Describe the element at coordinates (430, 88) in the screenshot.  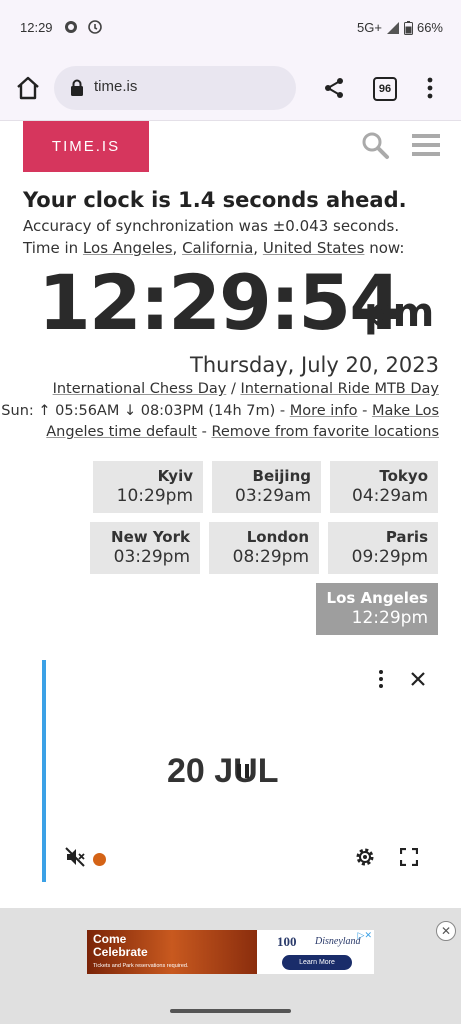
I see `overflow-menu-icon` at that location.